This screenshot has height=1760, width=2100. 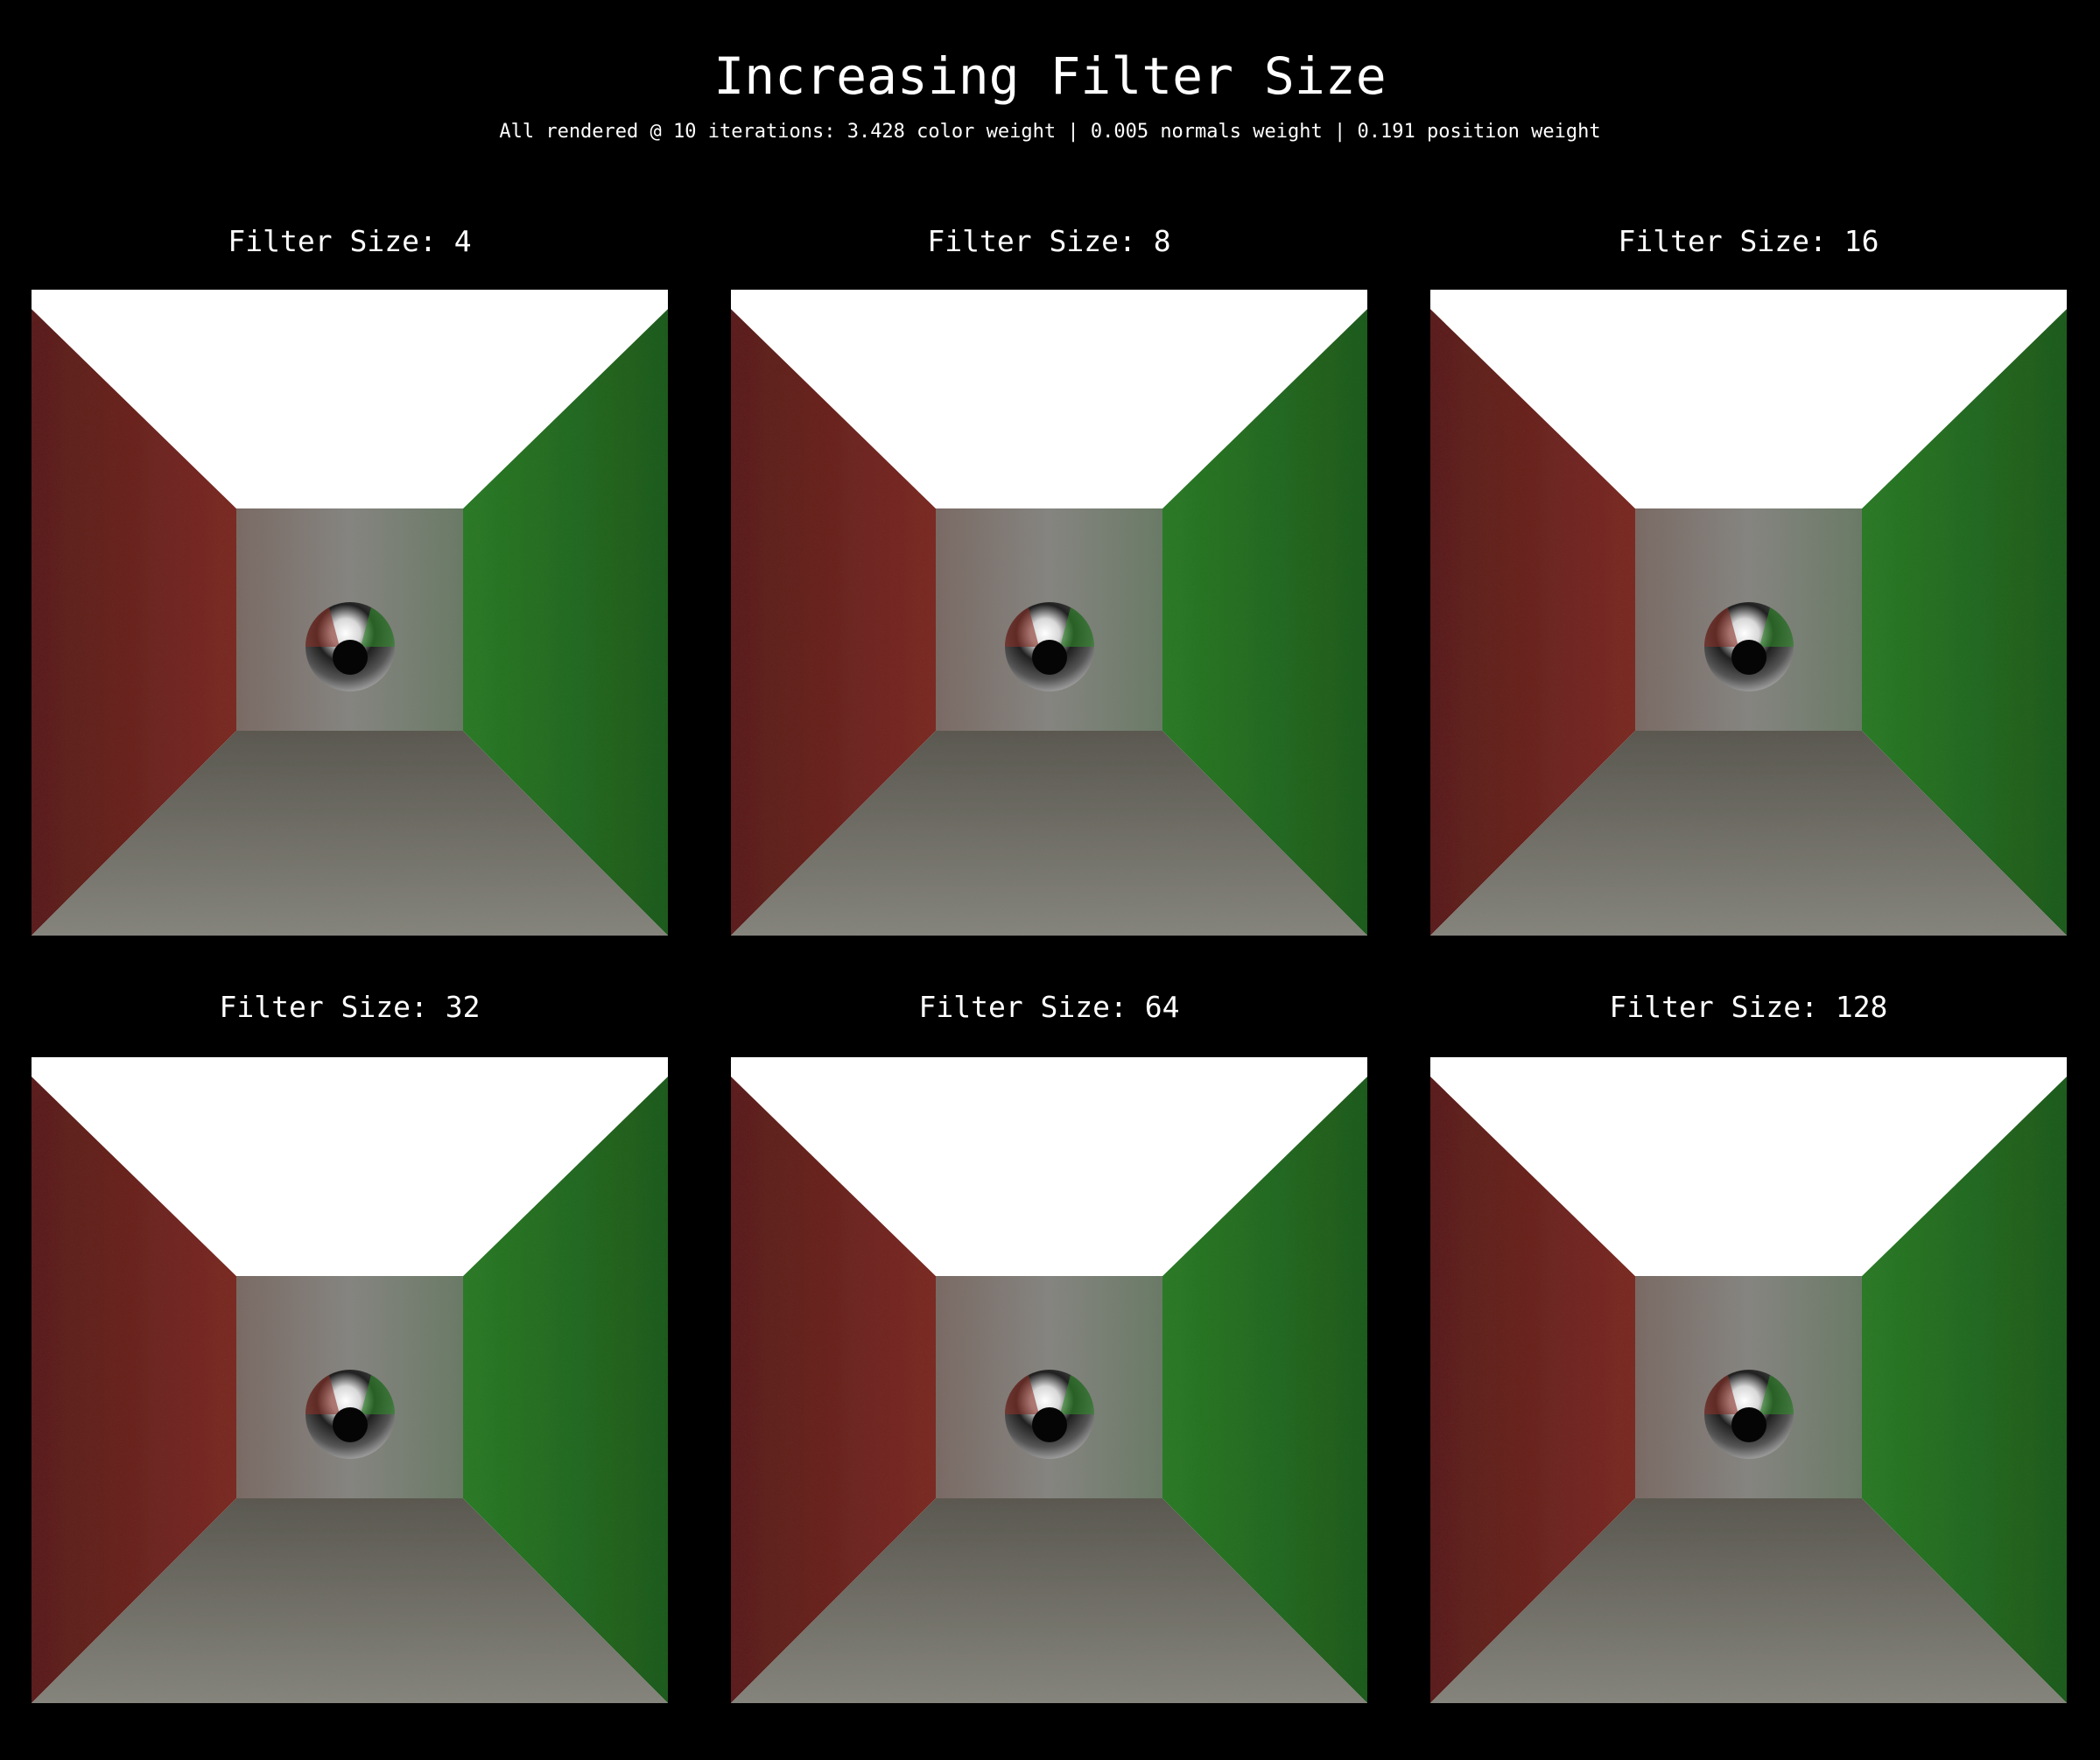 What do you see at coordinates (1050, 76) in the screenshot?
I see `page-title: Increasing Filter Size` at bounding box center [1050, 76].